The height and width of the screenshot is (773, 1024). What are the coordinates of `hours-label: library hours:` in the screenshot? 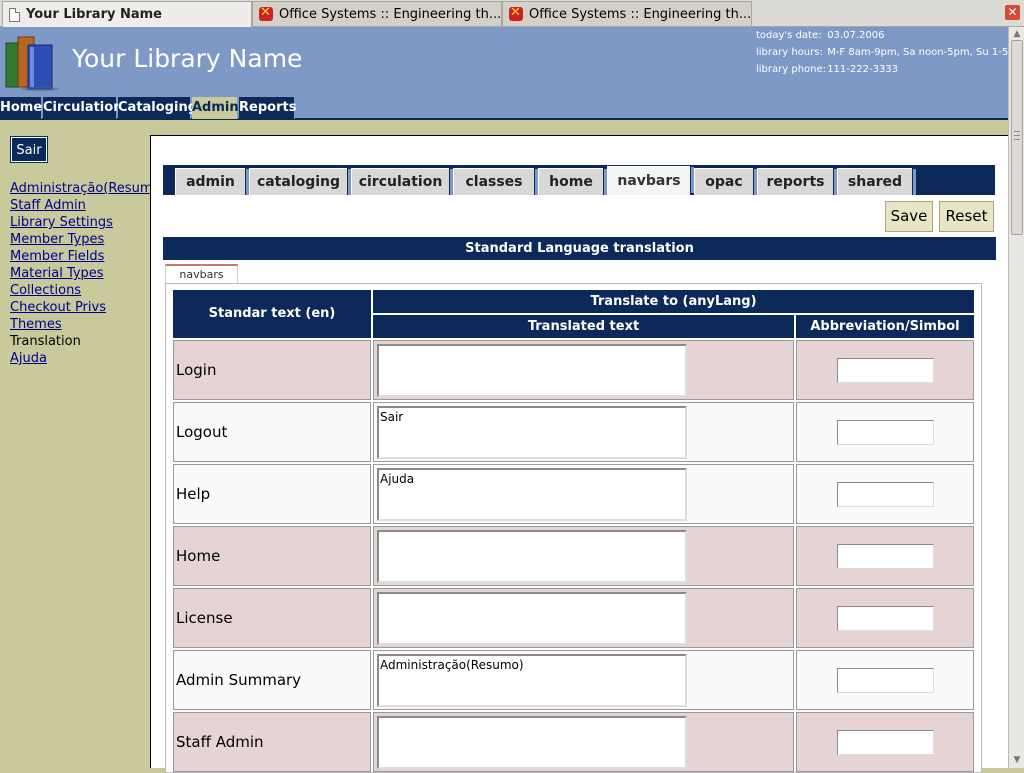 It's located at (789, 52).